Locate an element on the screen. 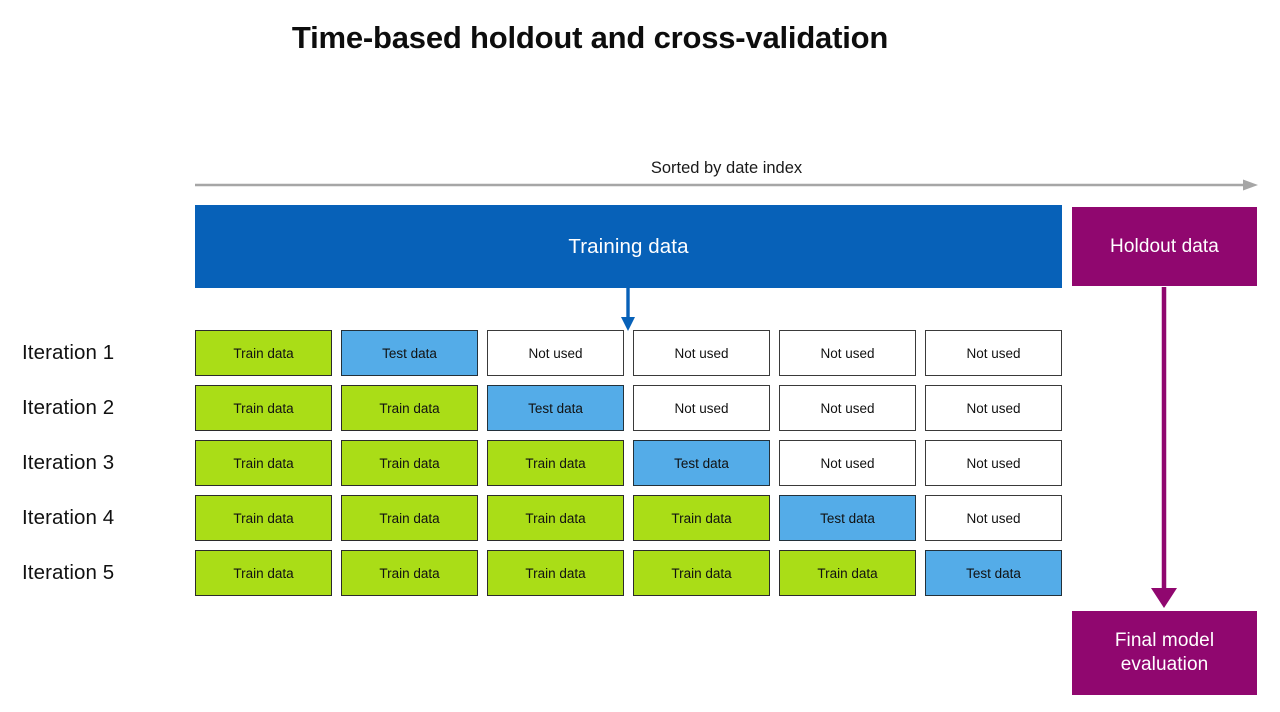  final-eval-line-1: Final model is located at coordinates (1164, 641).